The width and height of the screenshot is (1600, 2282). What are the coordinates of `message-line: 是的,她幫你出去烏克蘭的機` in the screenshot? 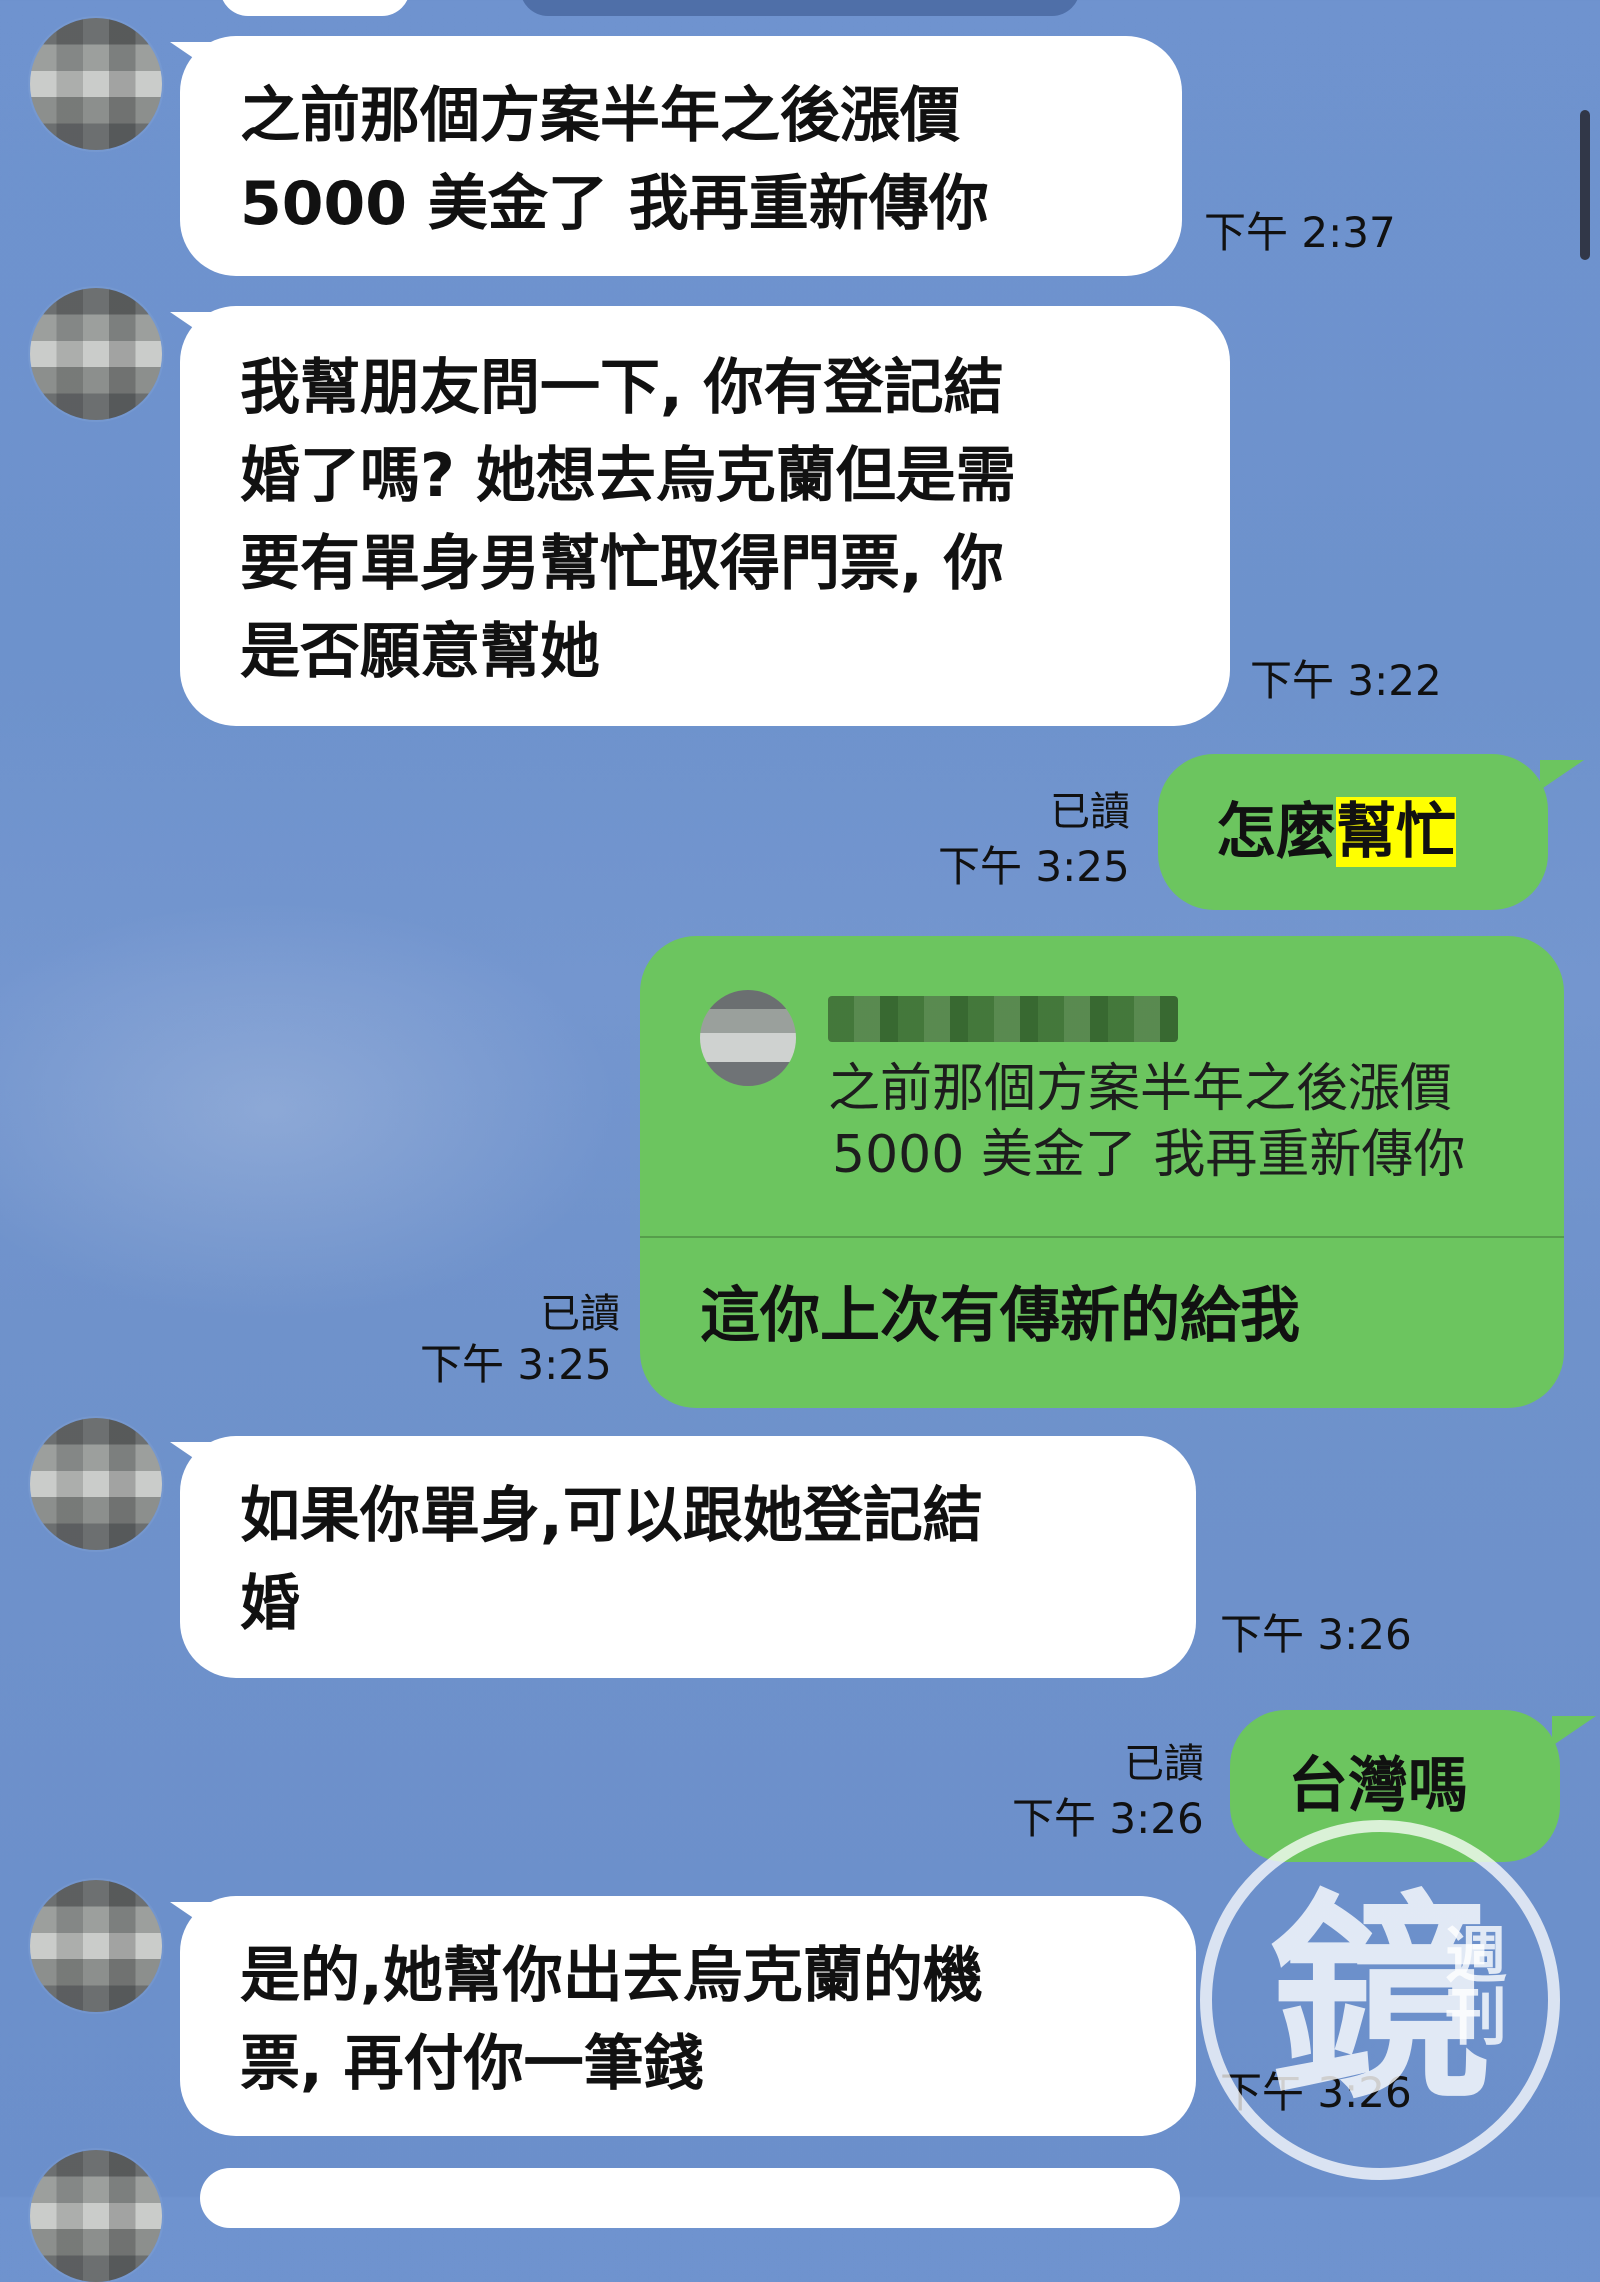 It's located at (611, 1976).